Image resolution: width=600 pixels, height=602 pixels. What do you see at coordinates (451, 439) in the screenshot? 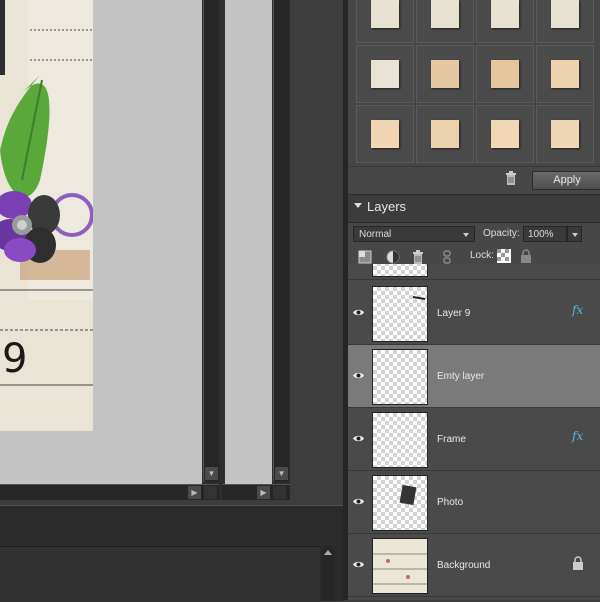
I see `layer-name: Frame` at bounding box center [451, 439].